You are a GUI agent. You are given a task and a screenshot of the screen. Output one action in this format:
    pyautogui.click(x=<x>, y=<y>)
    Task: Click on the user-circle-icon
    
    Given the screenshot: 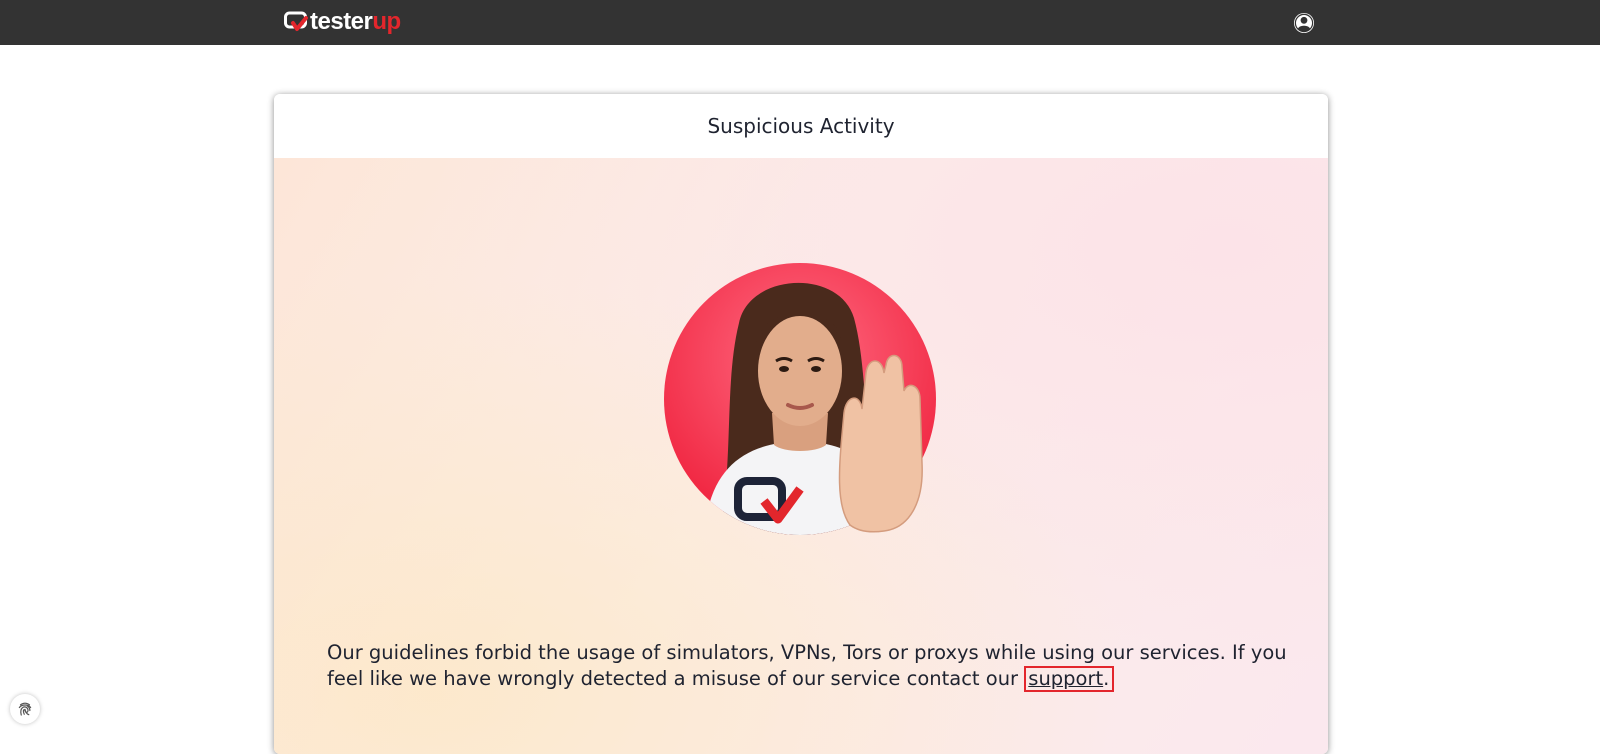 What is the action you would take?
    pyautogui.click(x=1304, y=23)
    